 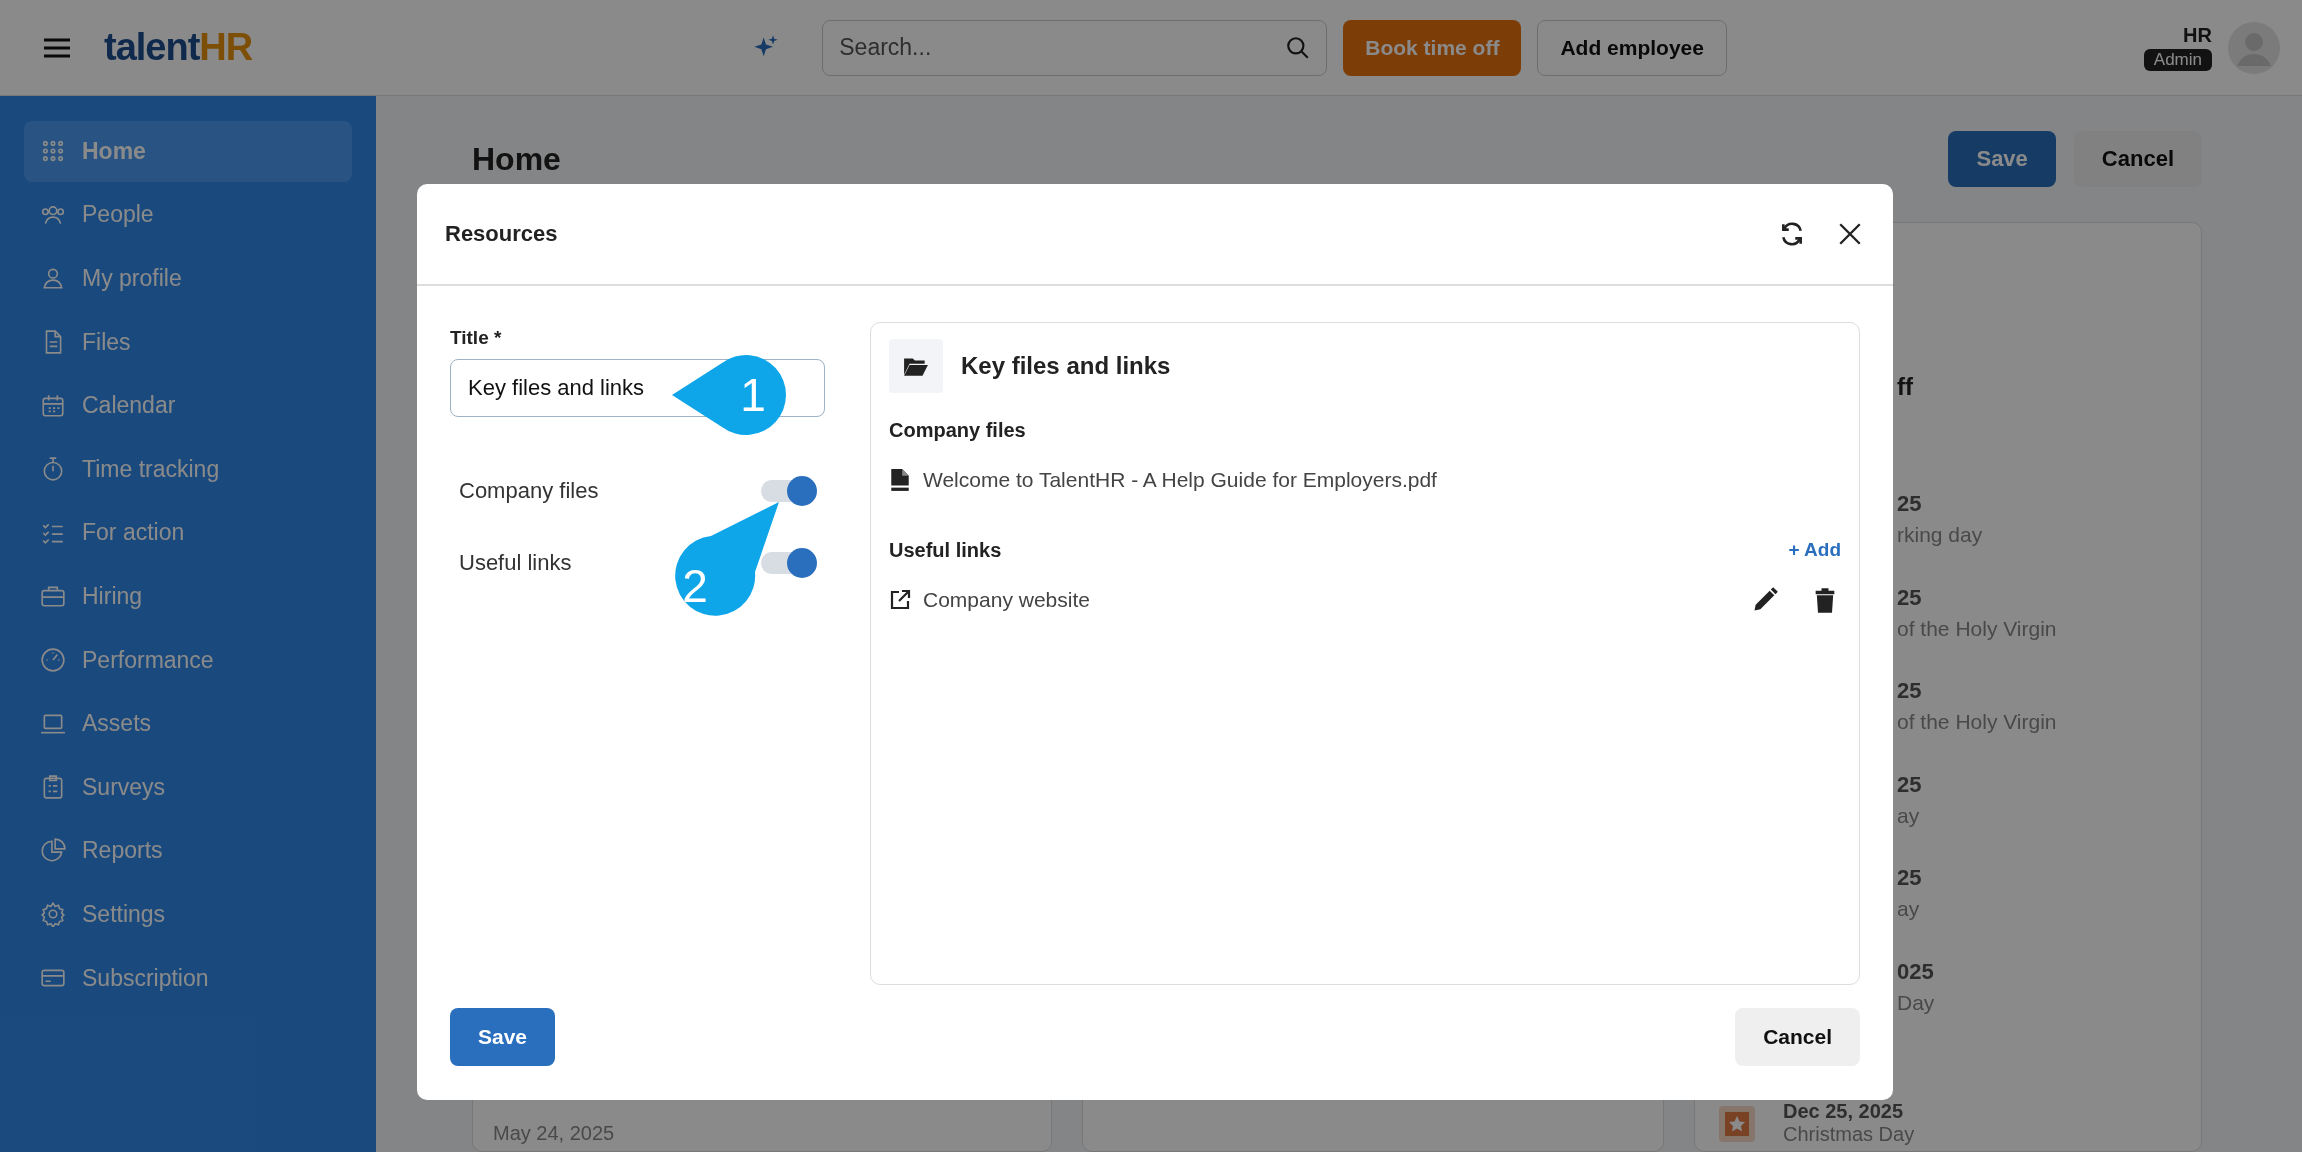 I want to click on close-icon, so click(x=1850, y=234).